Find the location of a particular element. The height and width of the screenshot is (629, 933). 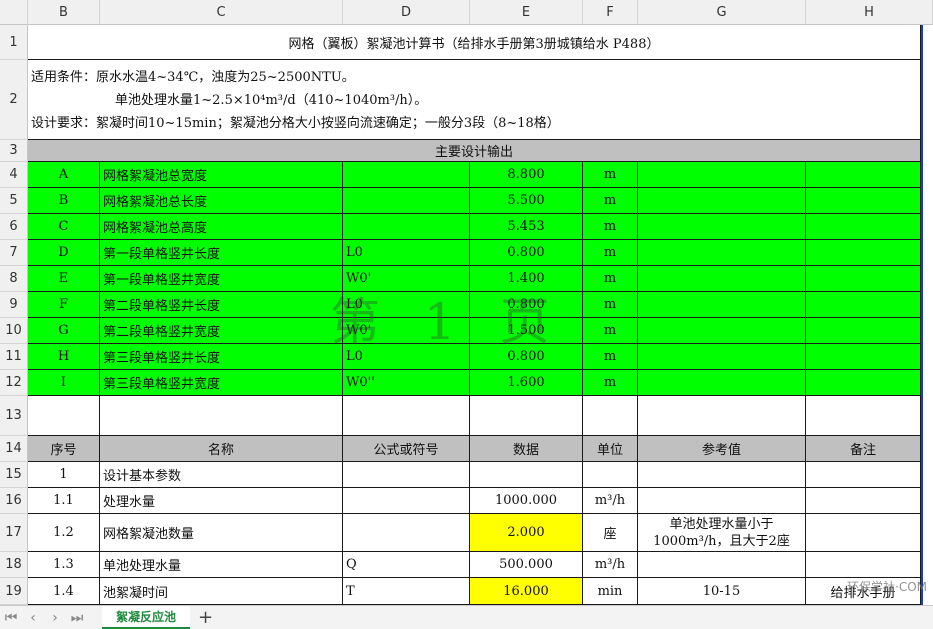

output-section-header: 主要设计输出 is located at coordinates (474, 151).